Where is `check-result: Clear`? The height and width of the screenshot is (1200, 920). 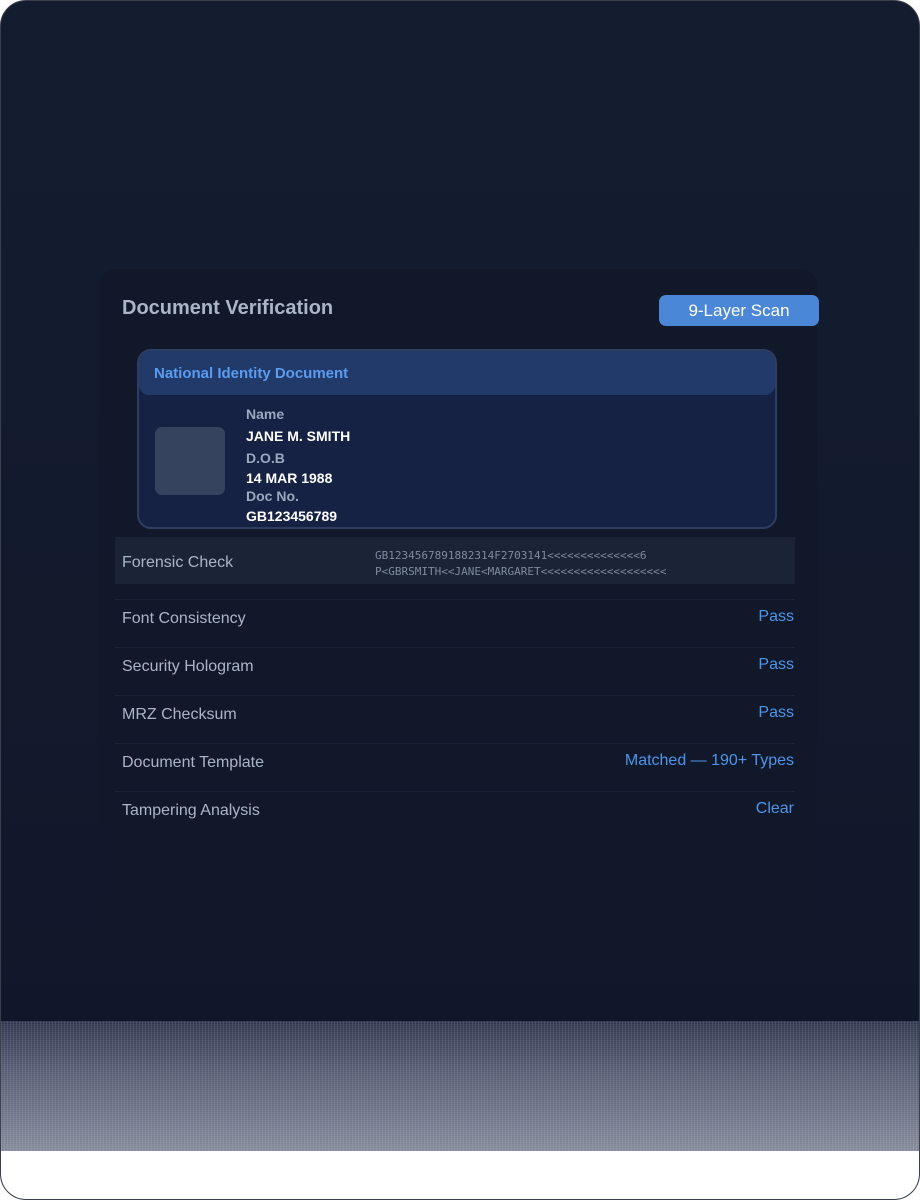 check-result: Clear is located at coordinates (774, 808).